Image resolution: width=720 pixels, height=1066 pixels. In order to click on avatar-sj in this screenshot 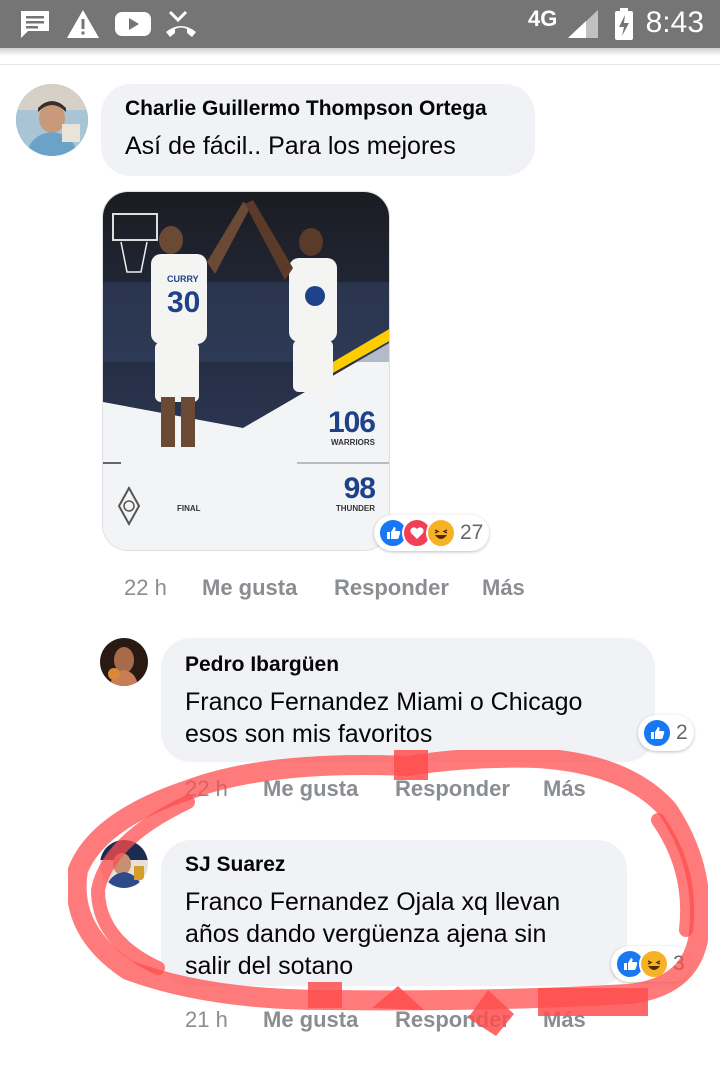, I will do `click(124, 864)`.